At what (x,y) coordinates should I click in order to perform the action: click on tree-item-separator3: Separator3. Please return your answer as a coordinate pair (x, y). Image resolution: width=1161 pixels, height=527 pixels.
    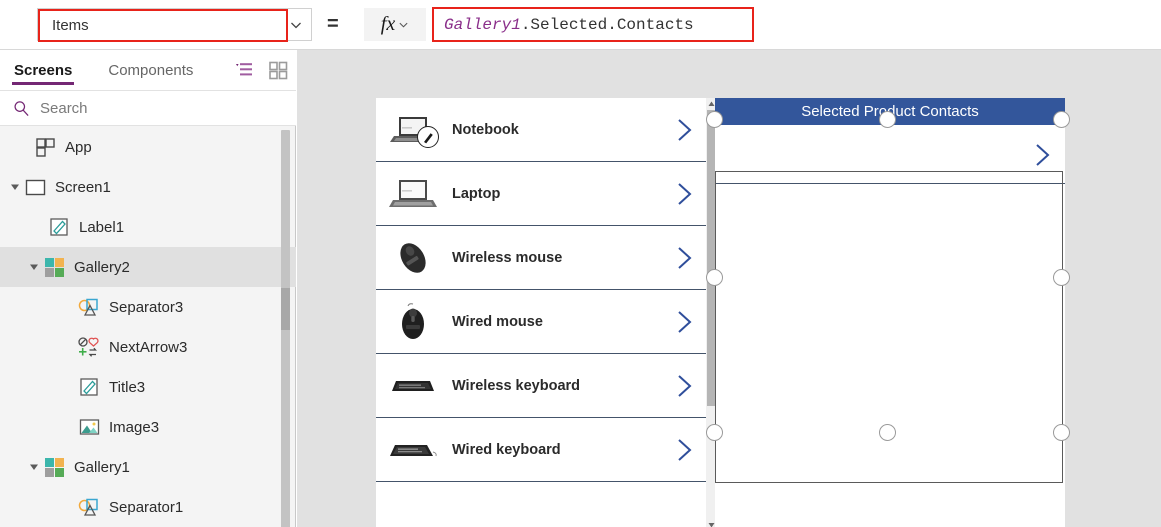
    Looking at the image, I should click on (148, 307).